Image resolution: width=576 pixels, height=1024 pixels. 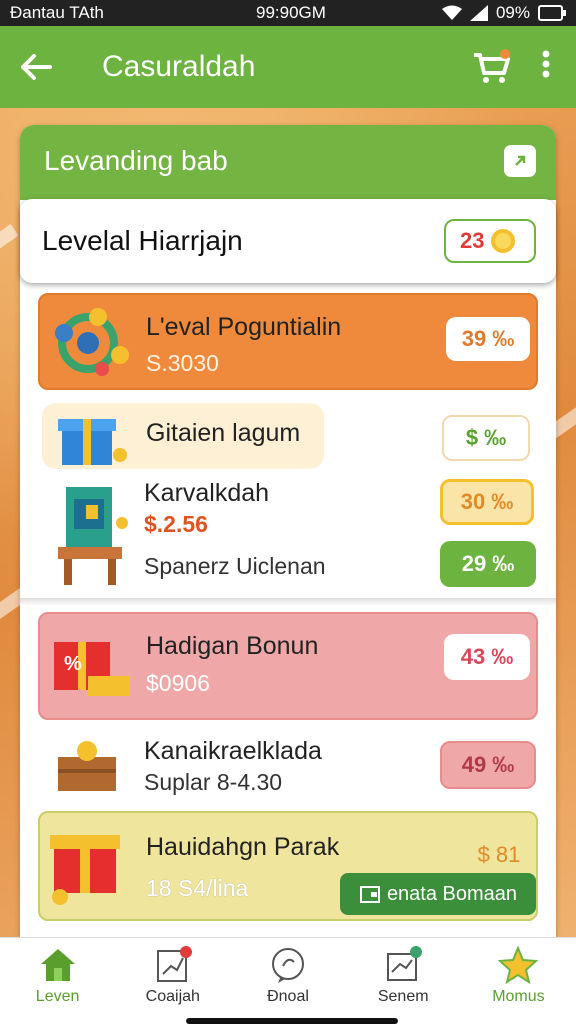 What do you see at coordinates (490, 241) in the screenshot?
I see `highlight-badge: 23` at bounding box center [490, 241].